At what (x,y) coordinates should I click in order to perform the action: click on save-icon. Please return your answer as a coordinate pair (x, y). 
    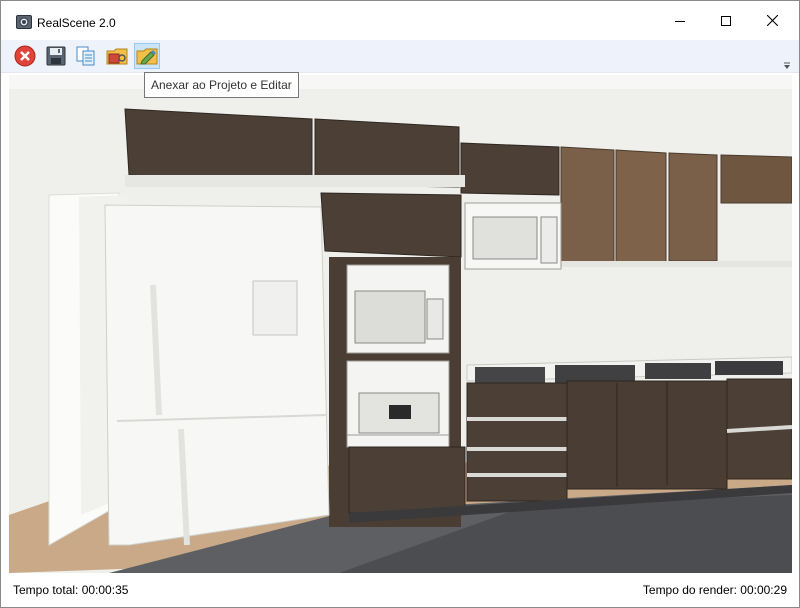
    Looking at the image, I should click on (56, 56).